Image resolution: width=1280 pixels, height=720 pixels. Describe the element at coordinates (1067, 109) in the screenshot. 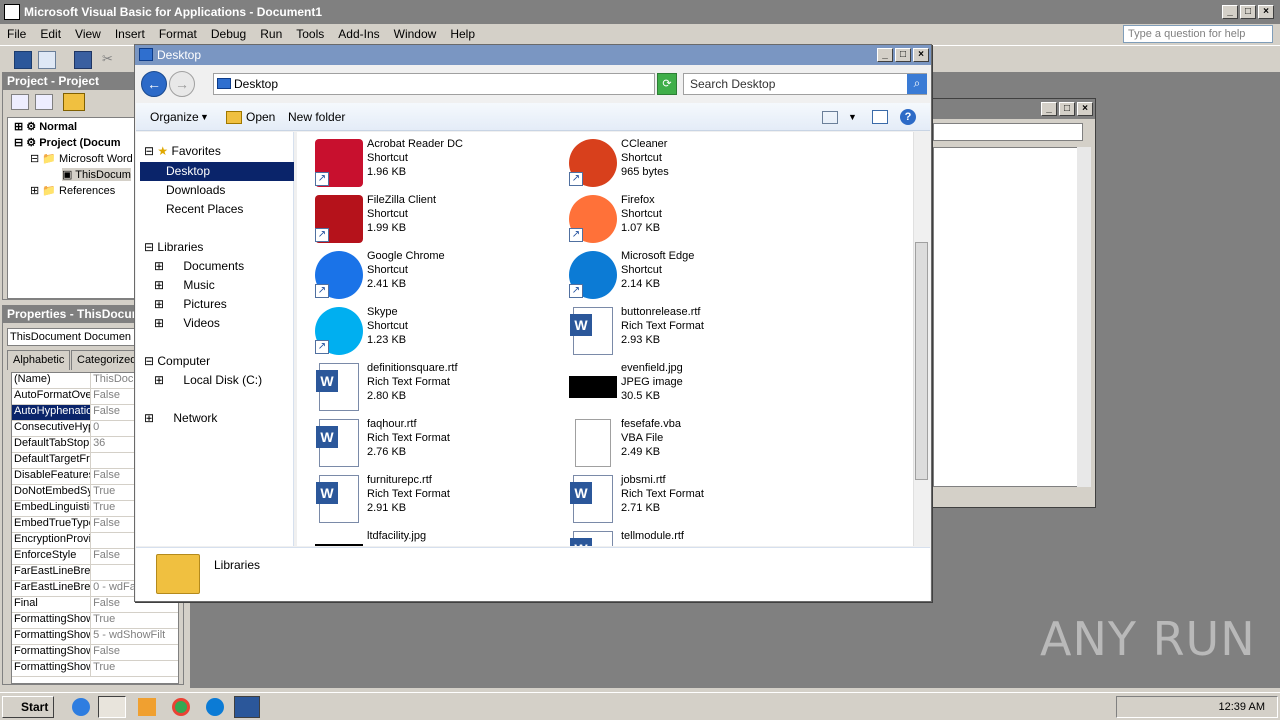

I see `code-maximize-icon: □` at that location.